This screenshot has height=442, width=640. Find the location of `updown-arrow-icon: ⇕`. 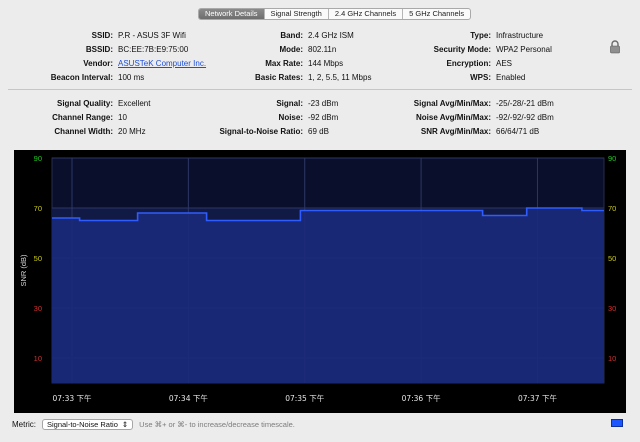

updown-arrow-icon: ⇕ is located at coordinates (125, 424).